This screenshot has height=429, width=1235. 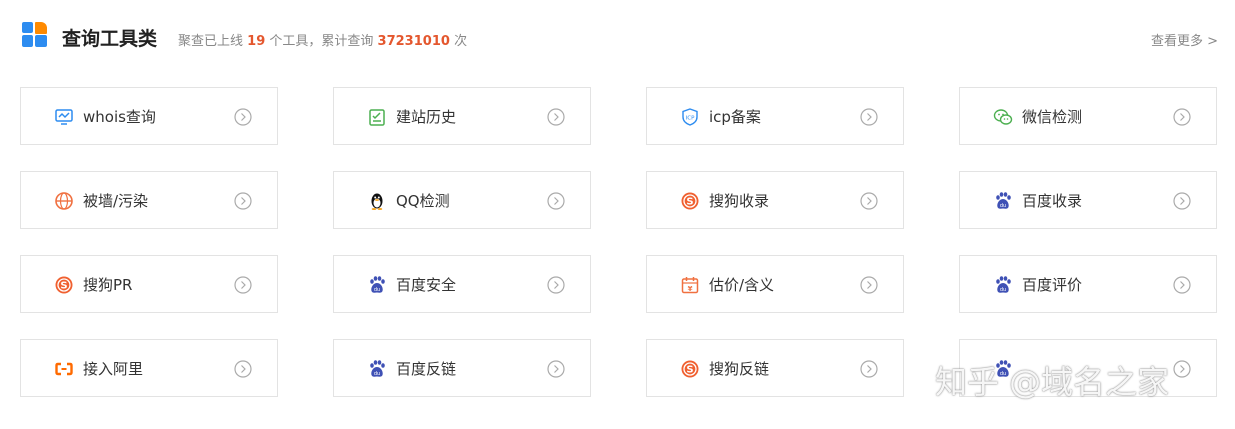 What do you see at coordinates (256, 41) in the screenshot?
I see `tool-count: 19` at bounding box center [256, 41].